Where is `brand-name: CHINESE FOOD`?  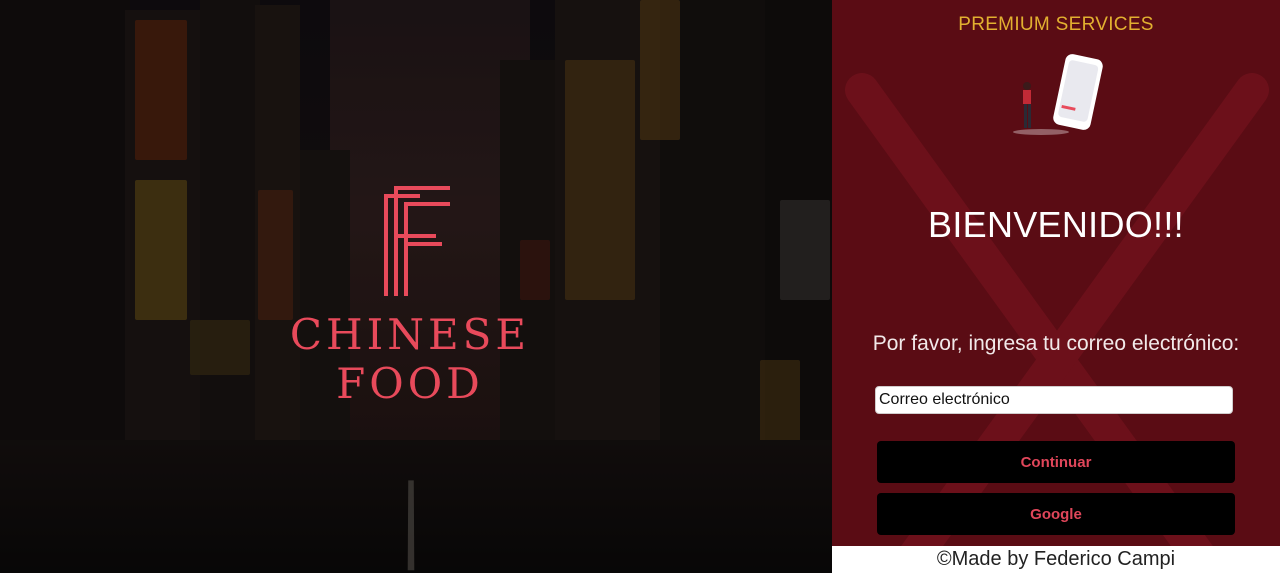 brand-name: CHINESE FOOD is located at coordinates (410, 359).